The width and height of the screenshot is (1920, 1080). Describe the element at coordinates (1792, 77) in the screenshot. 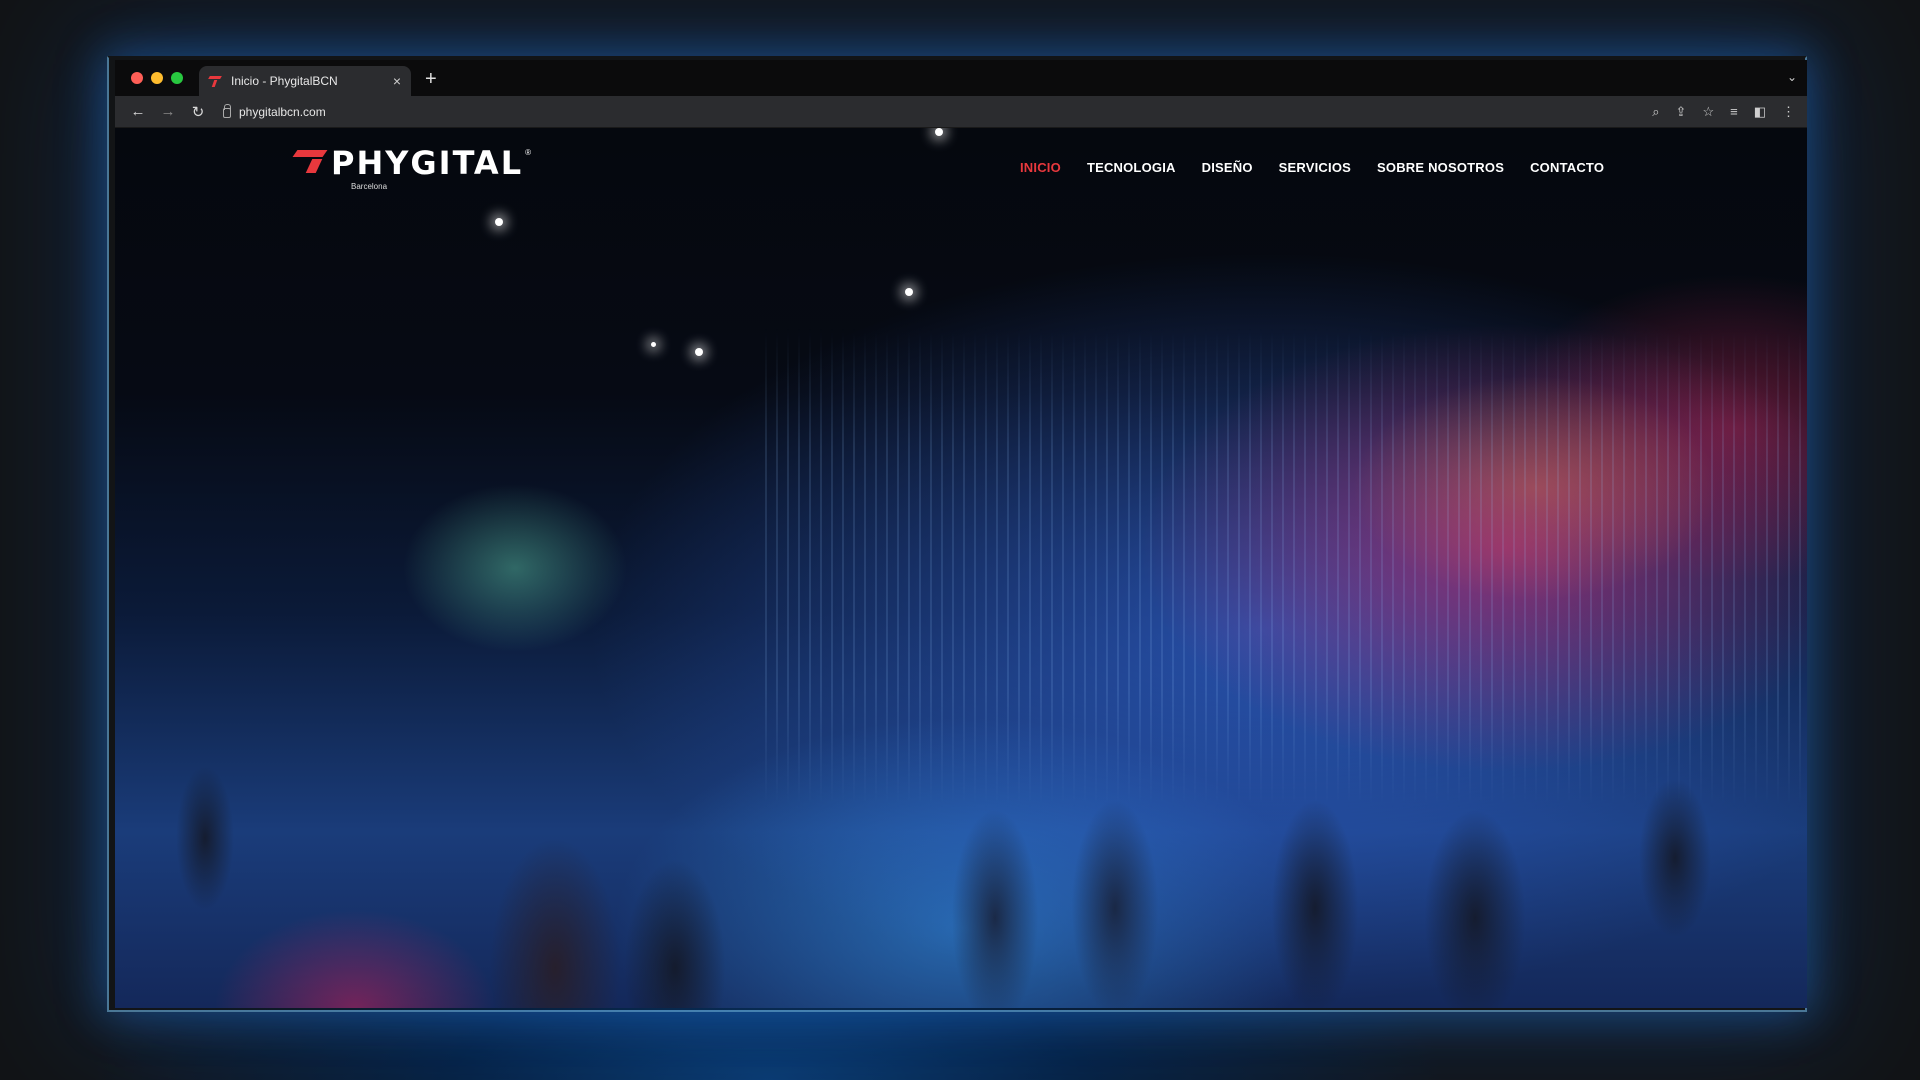

I see `tab-search-button: ⌄` at that location.